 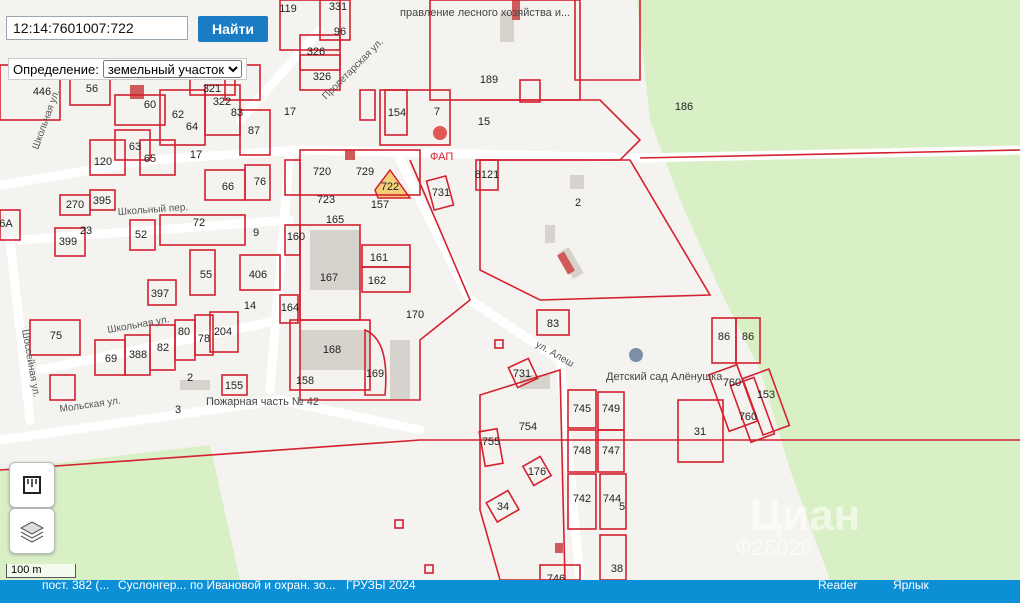 I want to click on parcel-label: 87, so click(x=254, y=131).